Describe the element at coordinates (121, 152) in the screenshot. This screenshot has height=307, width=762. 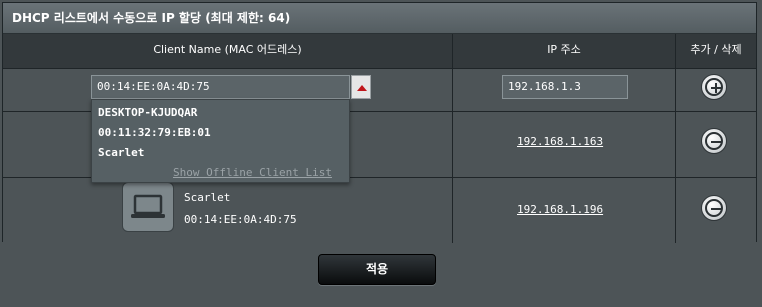
I see `dropdown-option-scarlet: Scarlet` at that location.